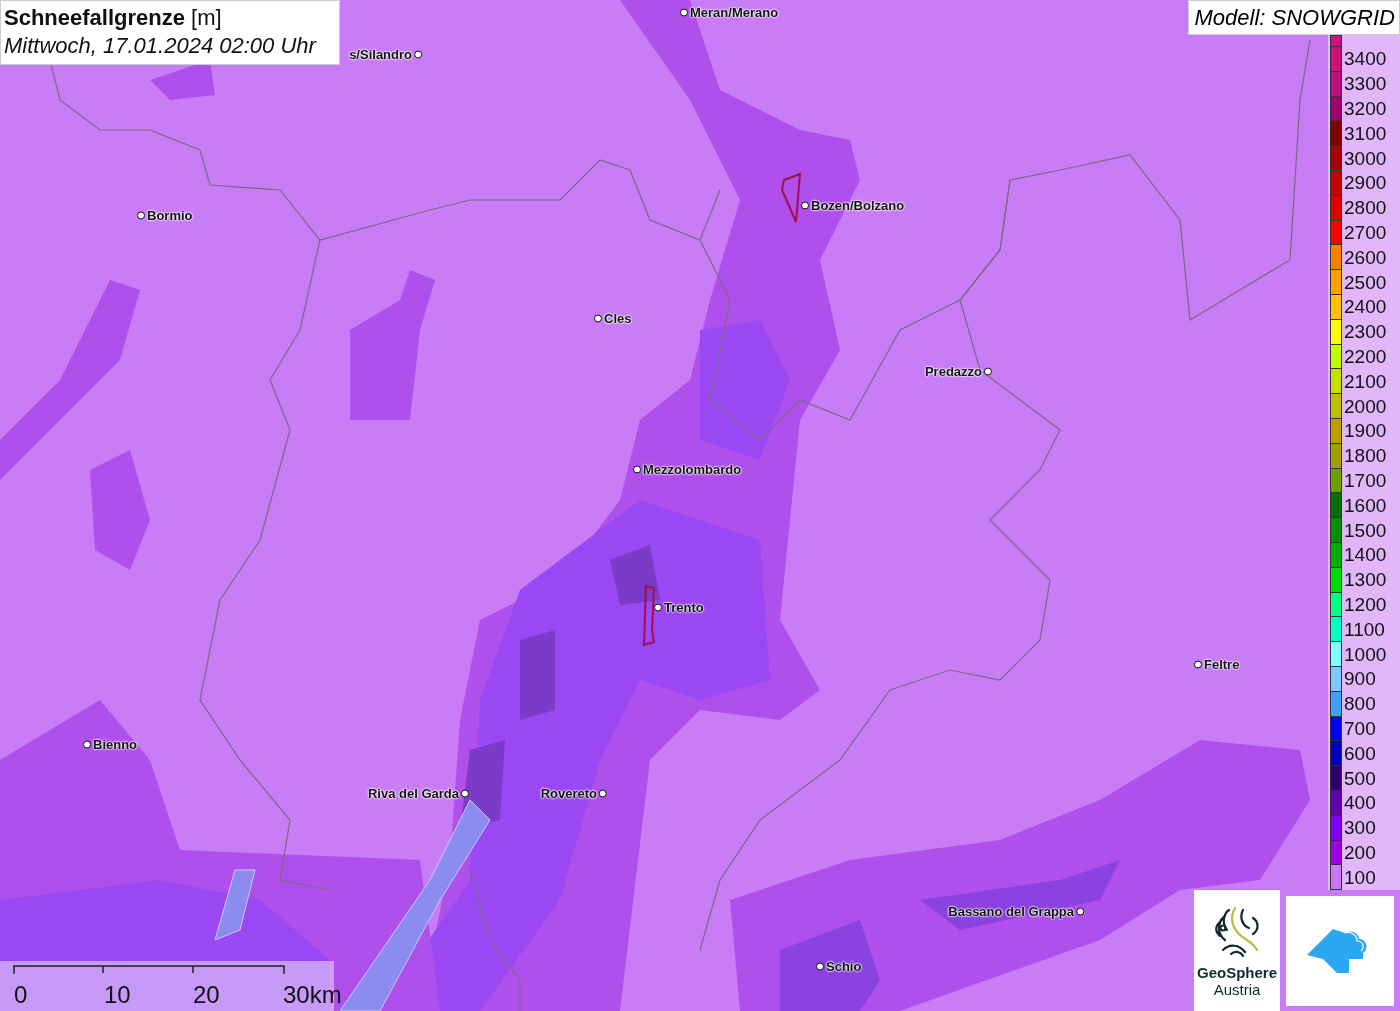  What do you see at coordinates (734, 12) in the screenshot?
I see `city-label: Meran/Merano` at bounding box center [734, 12].